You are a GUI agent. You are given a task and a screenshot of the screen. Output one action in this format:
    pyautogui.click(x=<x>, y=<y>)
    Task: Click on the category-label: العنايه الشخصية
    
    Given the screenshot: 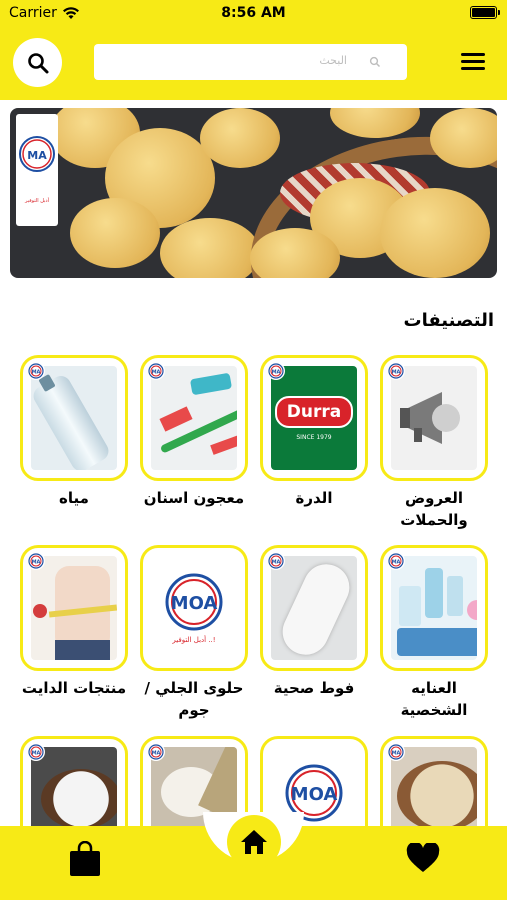 What is the action you would take?
    pyautogui.click(x=434, y=699)
    